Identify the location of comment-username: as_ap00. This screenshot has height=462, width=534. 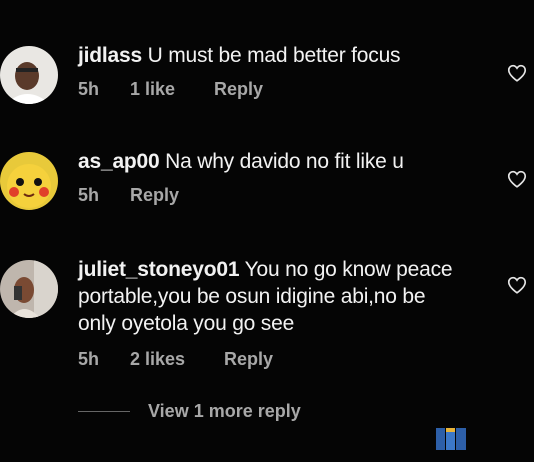
(119, 161).